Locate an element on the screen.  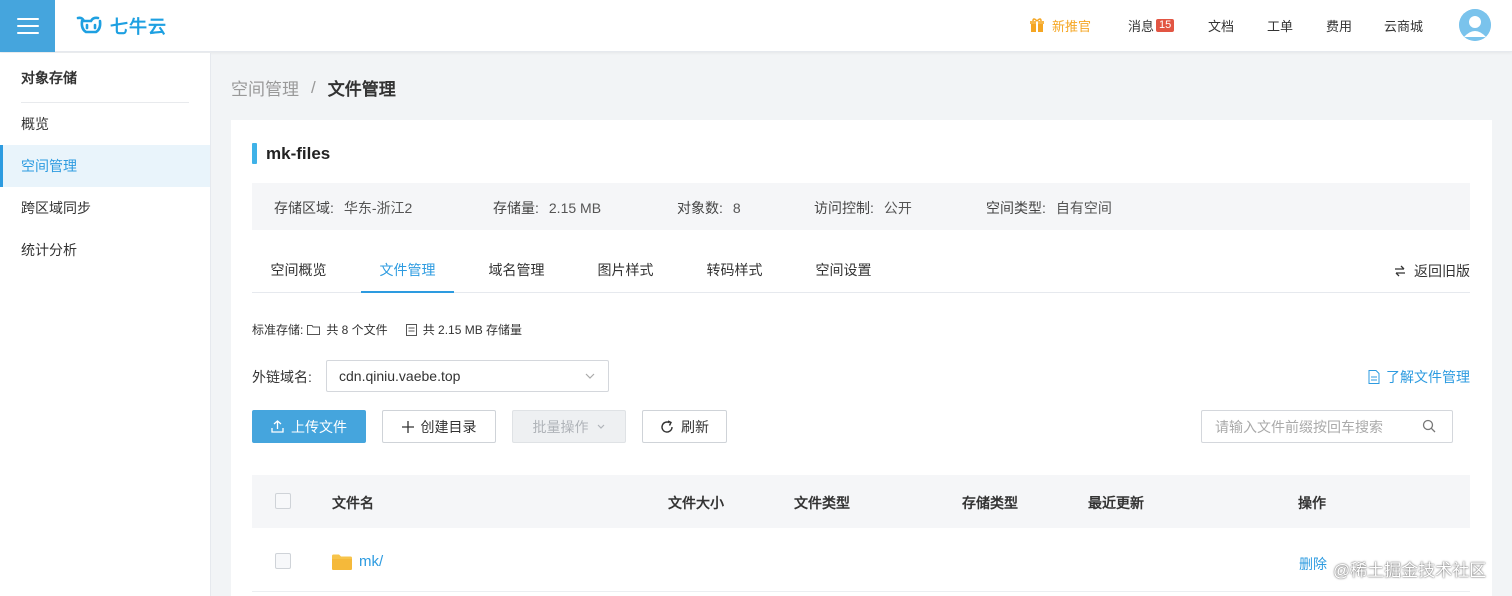
nav-messages-label: 消息 is located at coordinates (1141, 26).